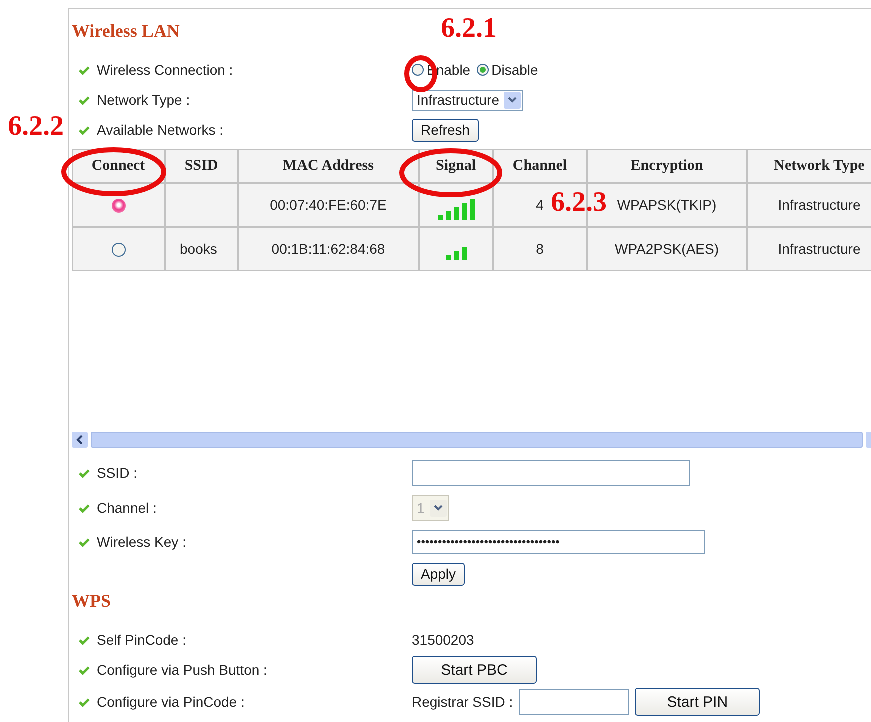 Image resolution: width=871 pixels, height=722 pixels. What do you see at coordinates (126, 32) in the screenshot?
I see `section-title: Wireless LAN` at bounding box center [126, 32].